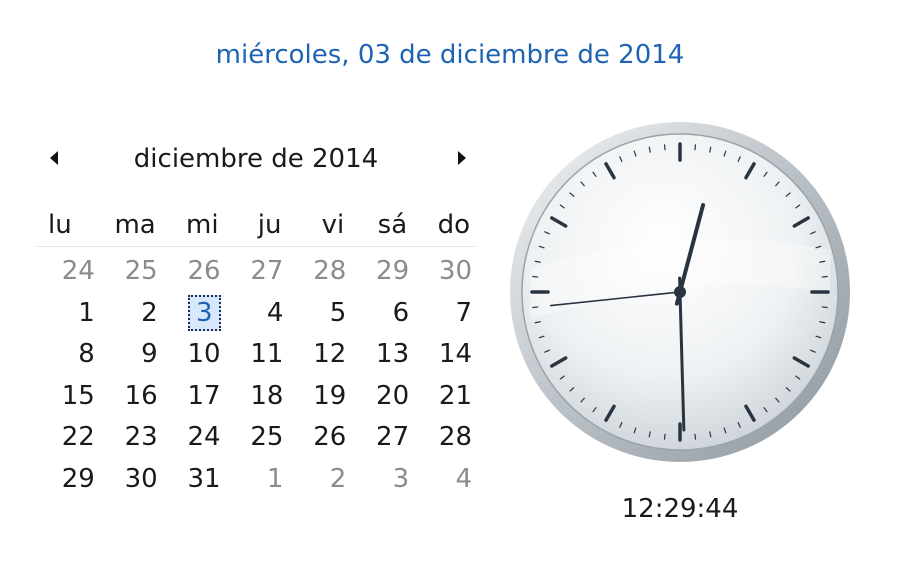  Describe the element at coordinates (202, 225) in the screenshot. I see `weekday-label: mi` at that location.